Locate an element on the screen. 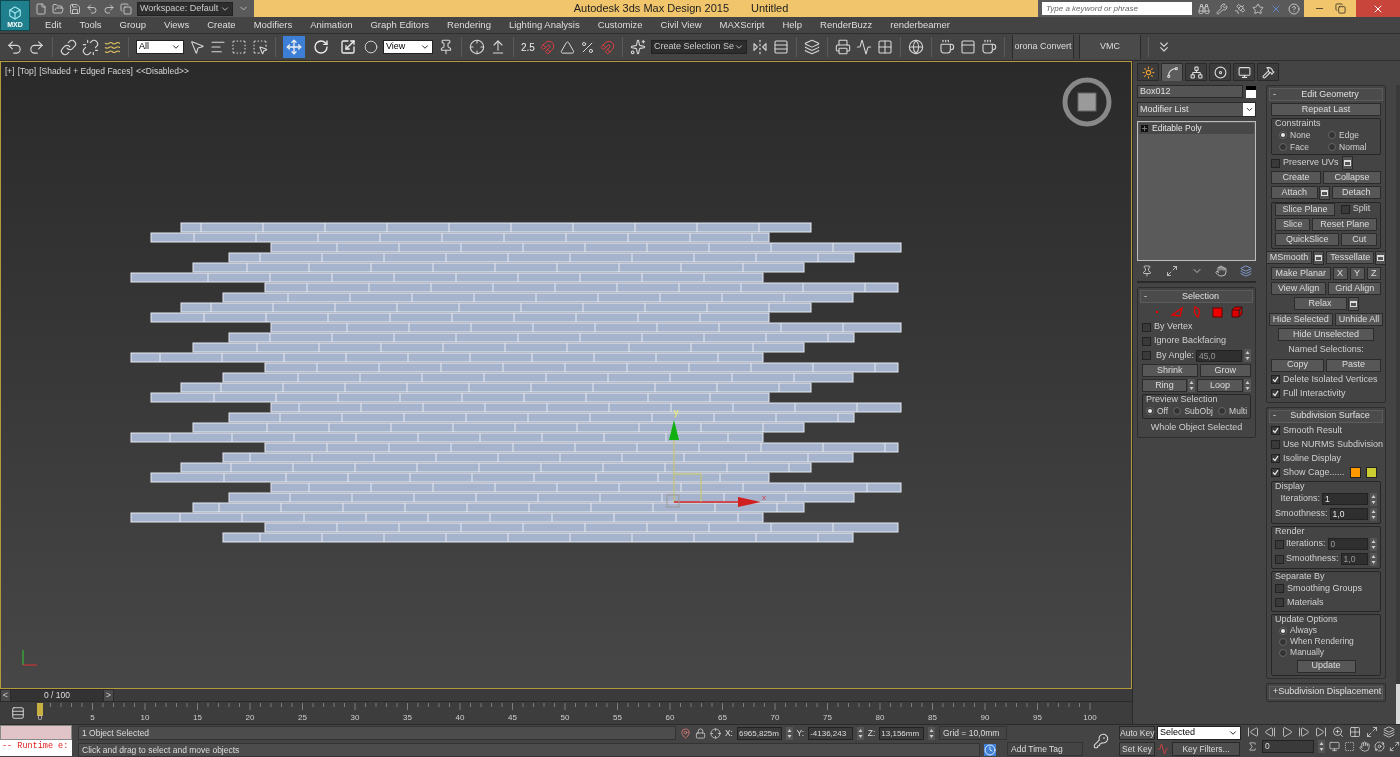 The width and height of the screenshot is (1400, 757). menu-item: MAXScript is located at coordinates (742, 25).